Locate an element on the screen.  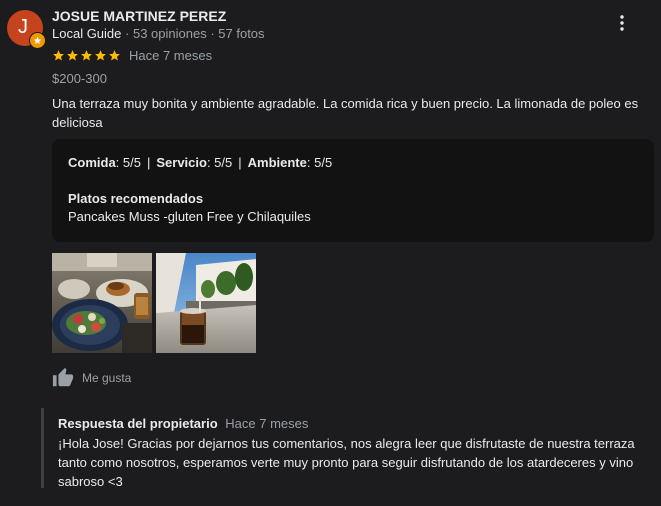
photos-count: 57 fotos is located at coordinates (241, 33).